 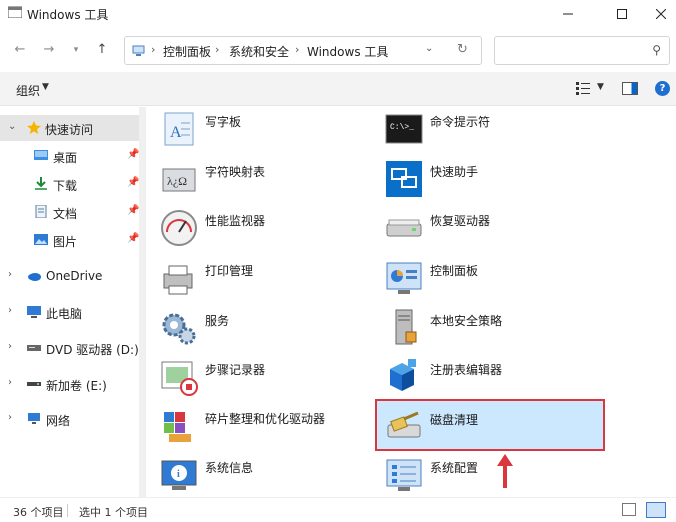 What do you see at coordinates (73, 419) in the screenshot?
I see `sidebar-item-network: › 网络` at bounding box center [73, 419].